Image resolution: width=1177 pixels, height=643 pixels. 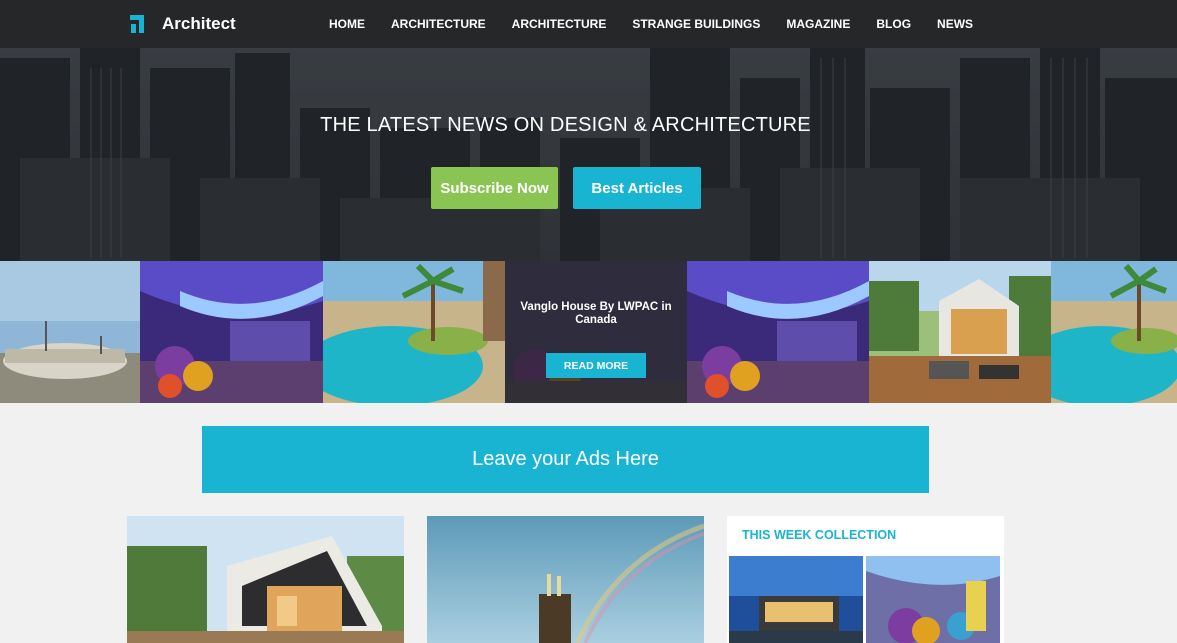 I want to click on house-image, so click(x=960, y=332).